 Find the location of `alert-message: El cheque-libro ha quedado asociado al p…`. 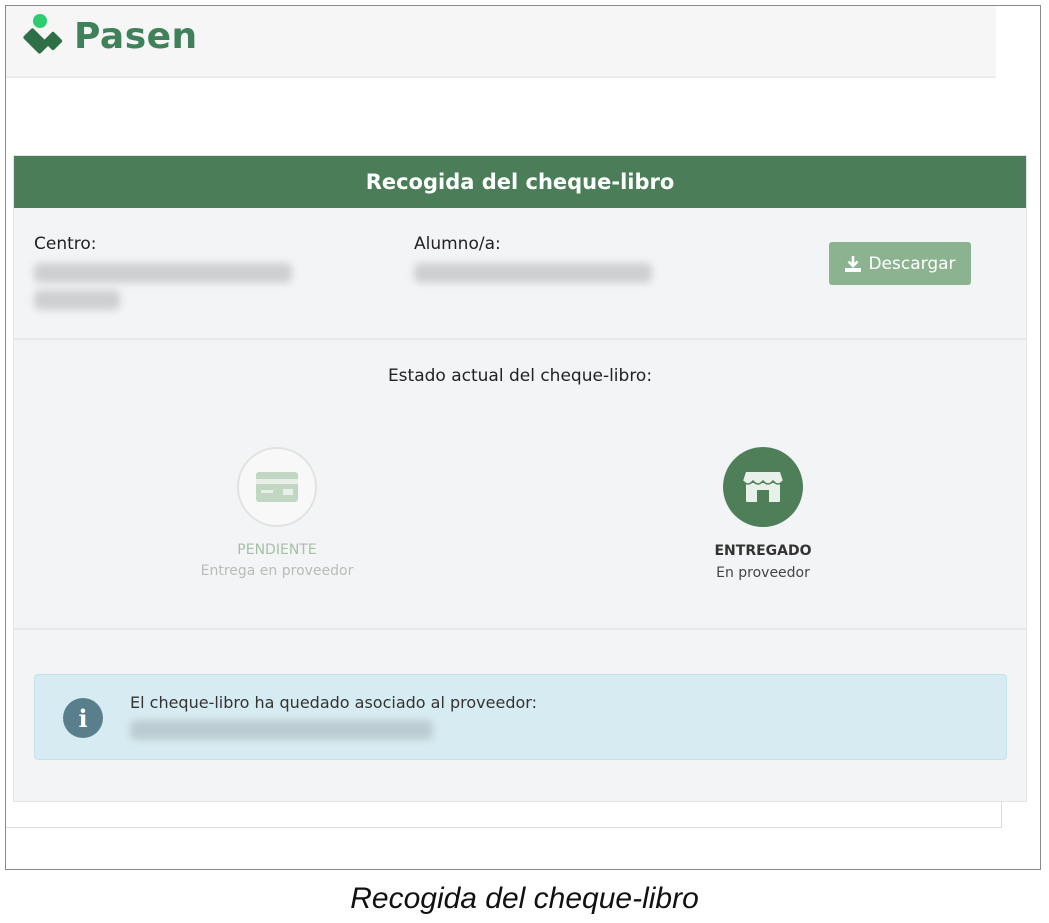

alert-message: El cheque-libro ha quedado asociado al p… is located at coordinates (333, 702).